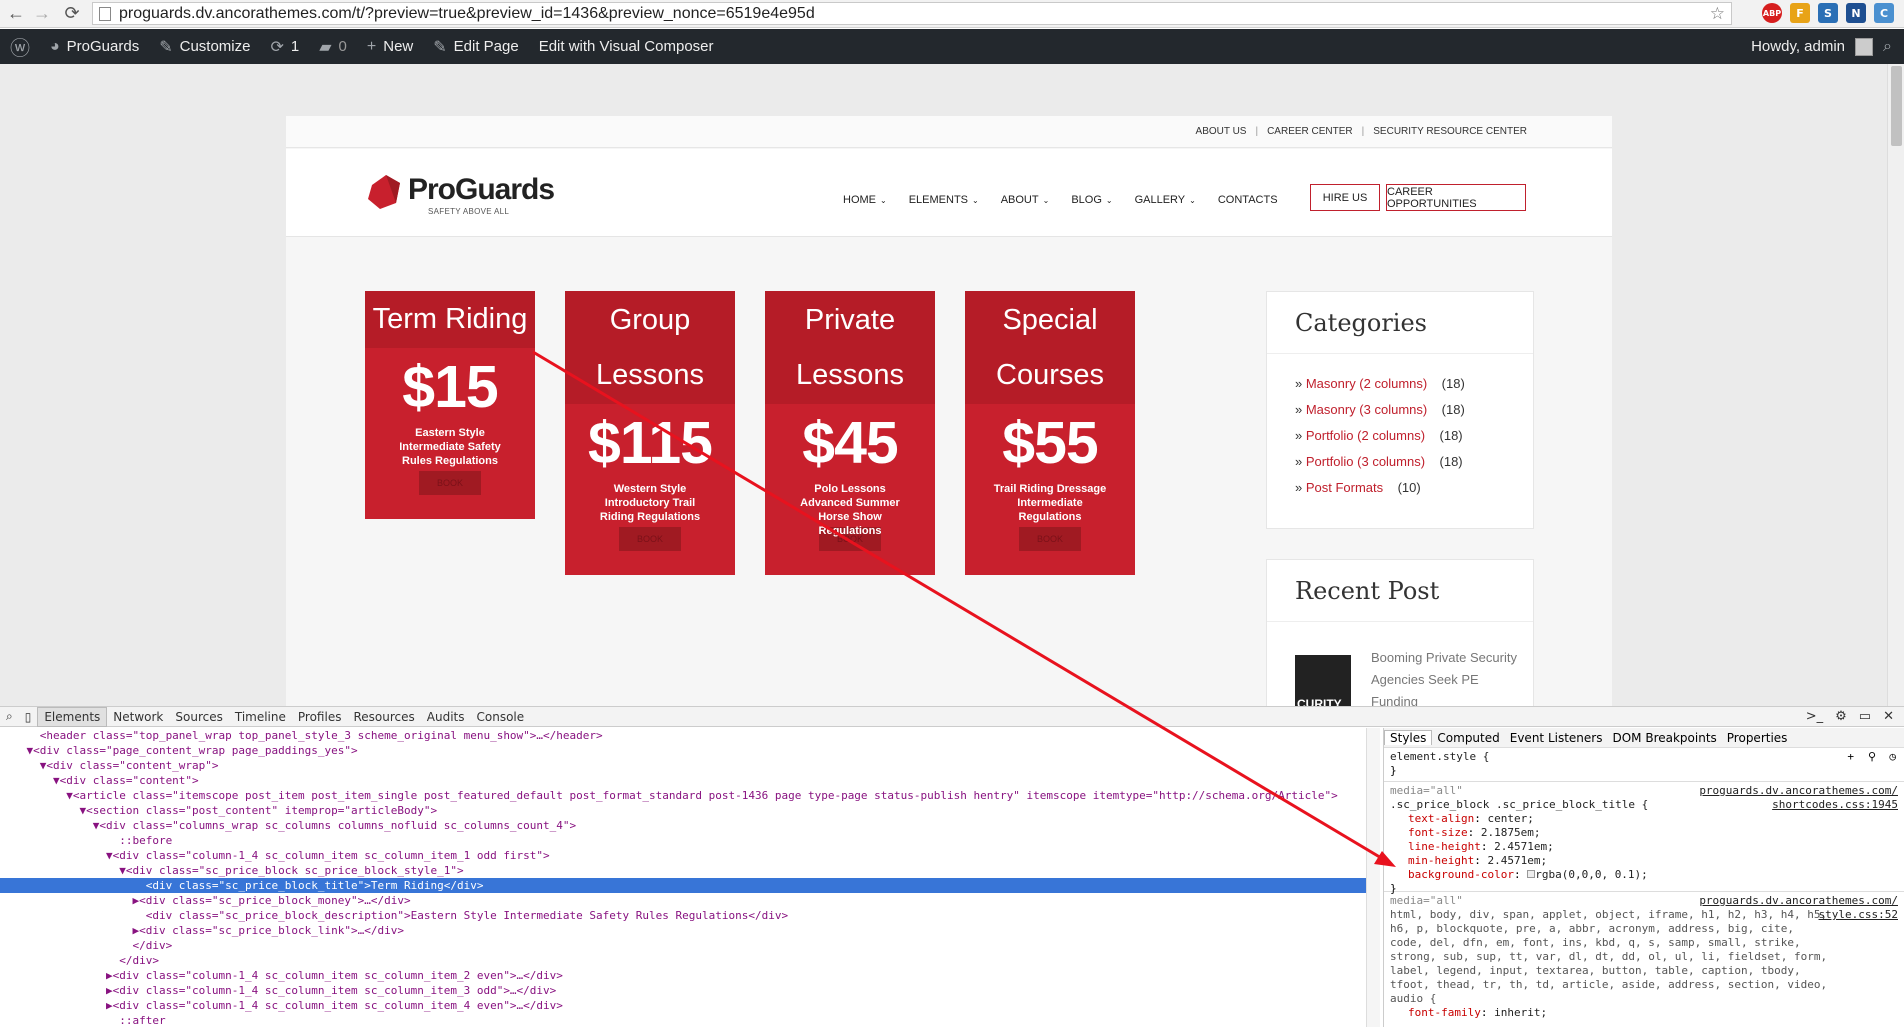  What do you see at coordinates (198, 717) in the screenshot?
I see `tab-sources: Sources` at bounding box center [198, 717].